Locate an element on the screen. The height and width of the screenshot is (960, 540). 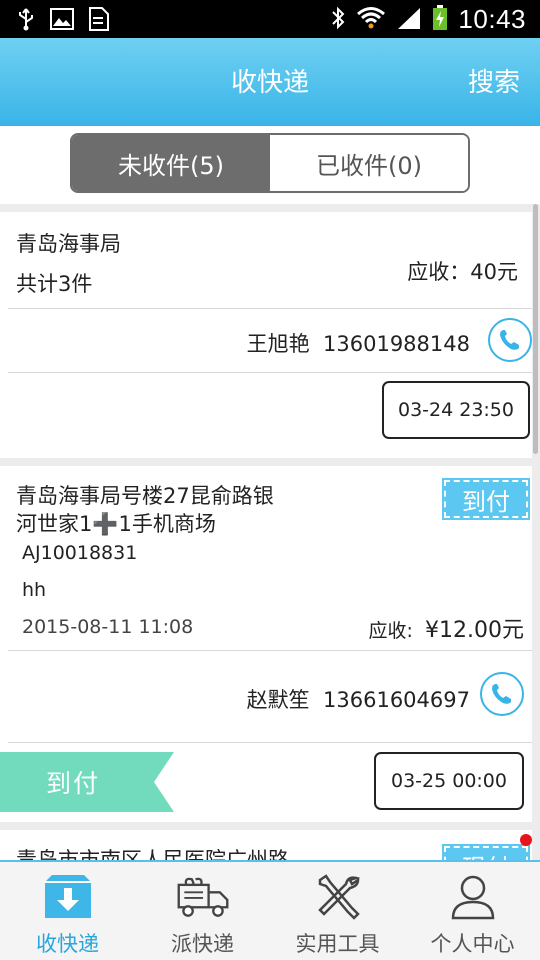
nav-receive: 收快递 is located at coordinates (67, 911).